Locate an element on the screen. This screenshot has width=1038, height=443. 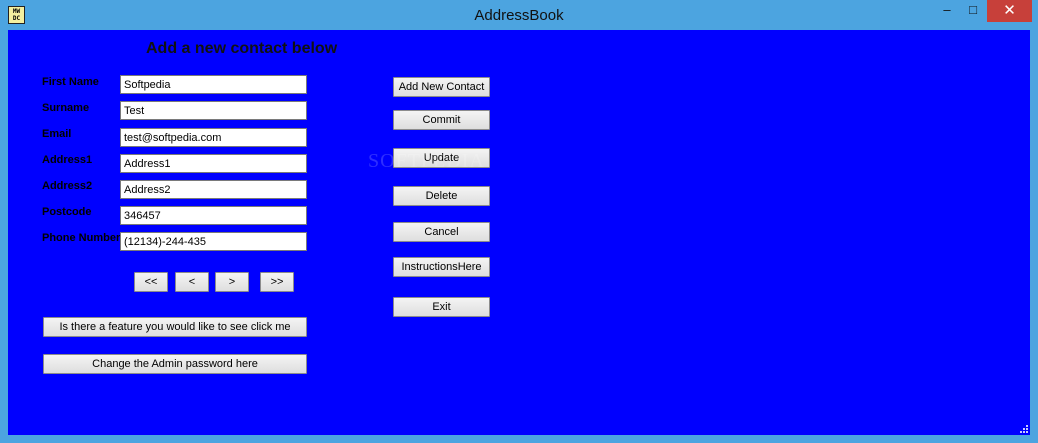
postcode-label: Postcode is located at coordinates (67, 212).